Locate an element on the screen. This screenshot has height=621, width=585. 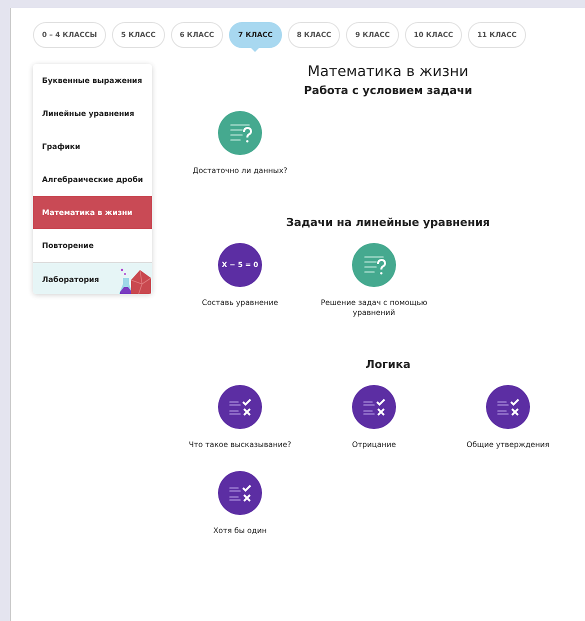
section-title: Работа с условием задачи is located at coordinates (388, 90).